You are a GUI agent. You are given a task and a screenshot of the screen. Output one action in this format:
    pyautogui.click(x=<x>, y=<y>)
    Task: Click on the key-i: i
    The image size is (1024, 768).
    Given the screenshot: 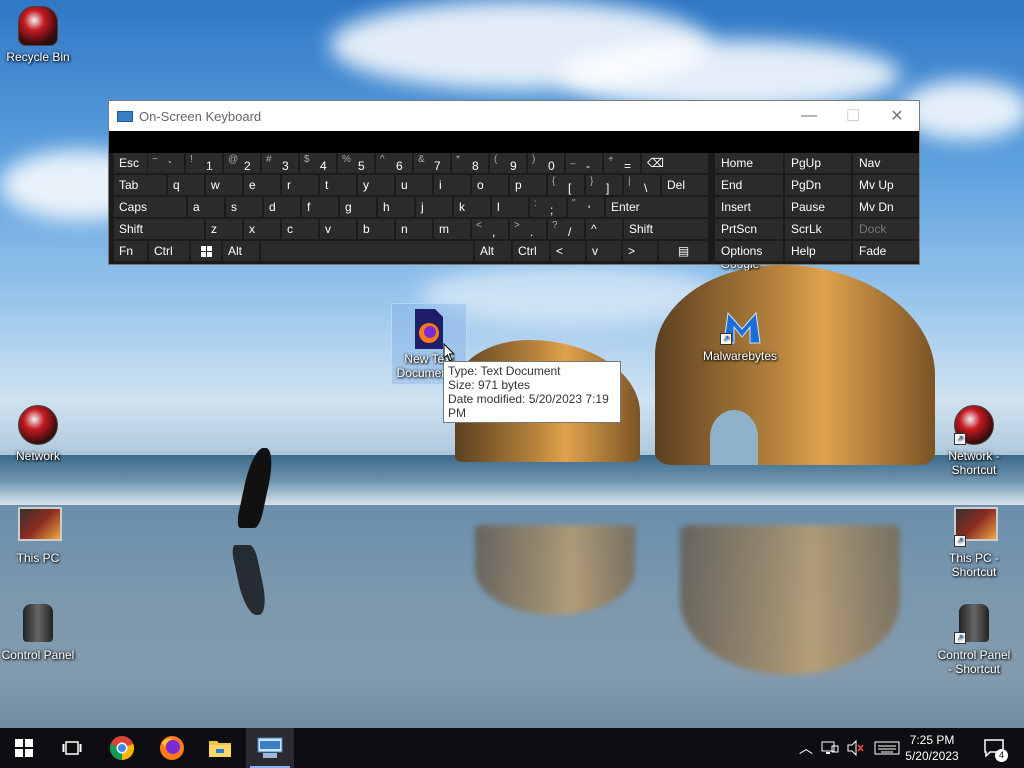 What is the action you would take?
    pyautogui.click(x=452, y=185)
    